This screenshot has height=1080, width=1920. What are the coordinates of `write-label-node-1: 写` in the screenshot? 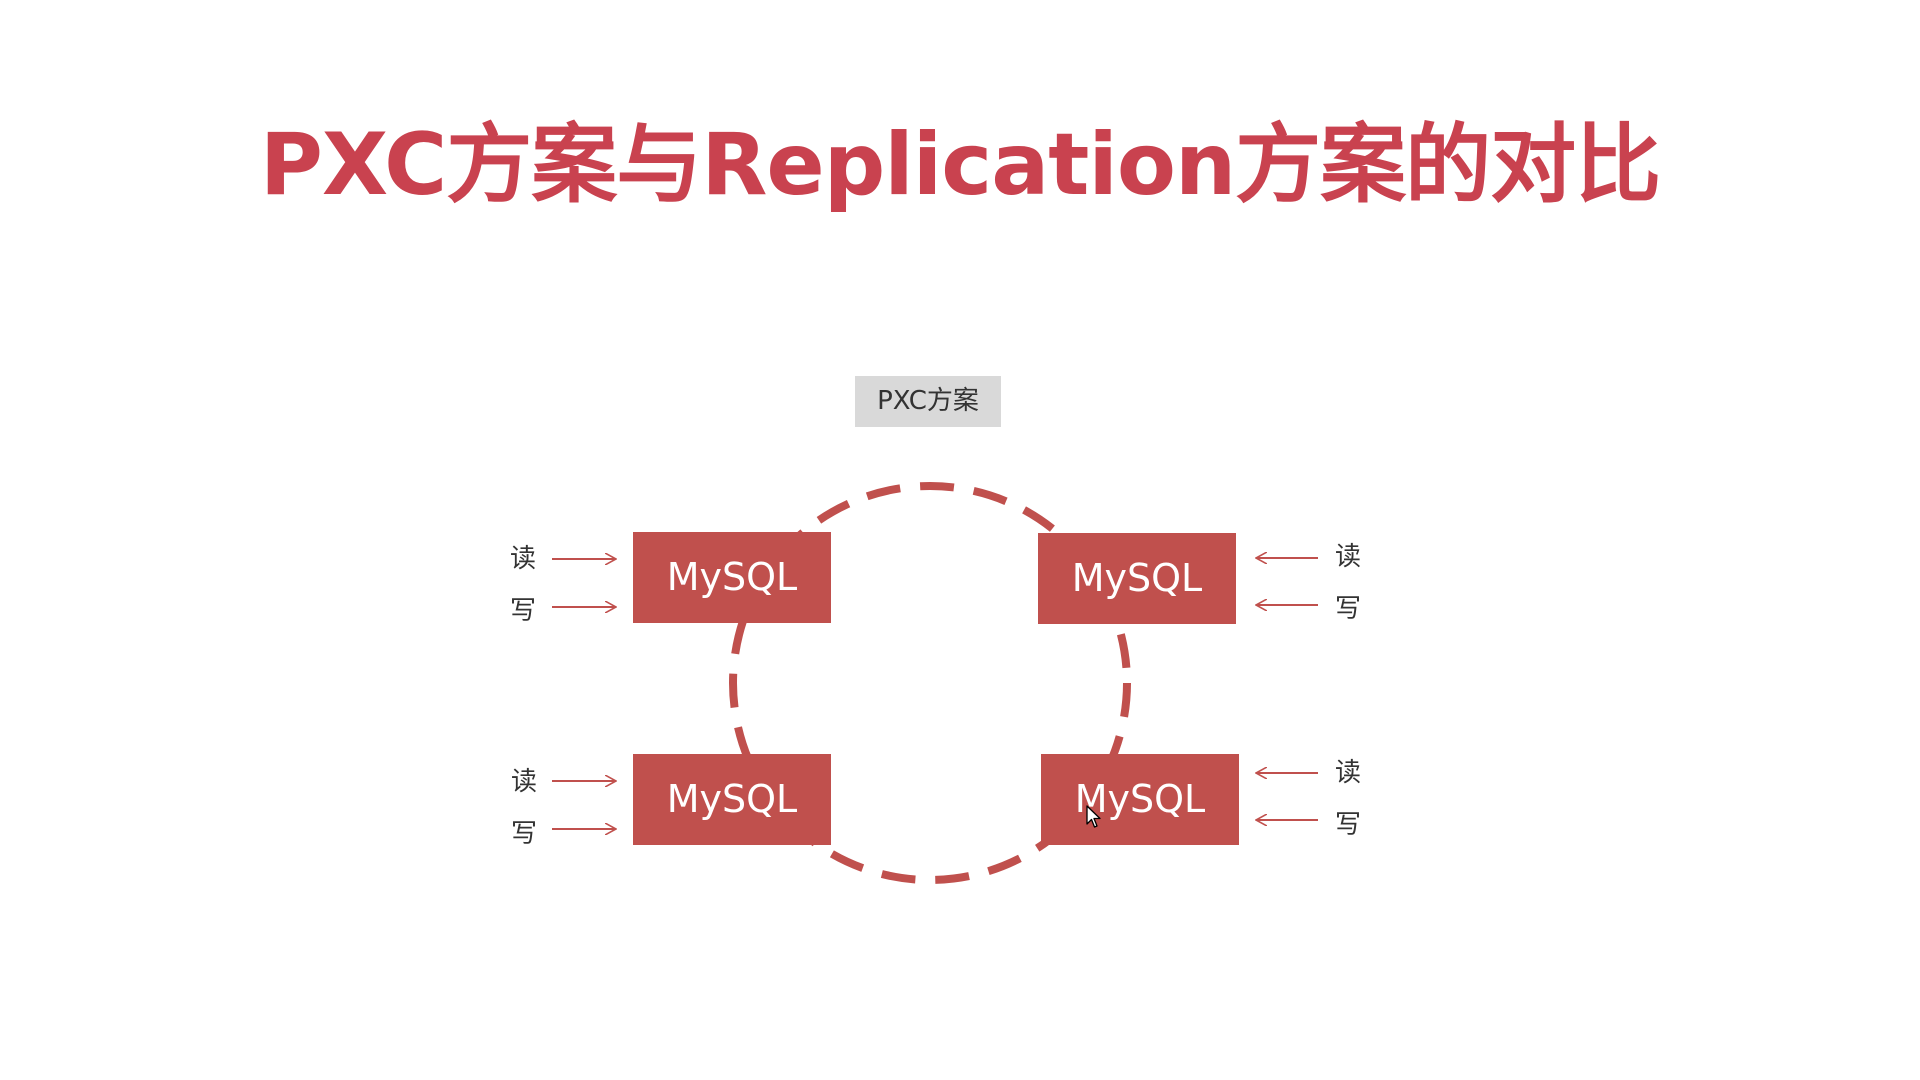 It's located at (523, 611).